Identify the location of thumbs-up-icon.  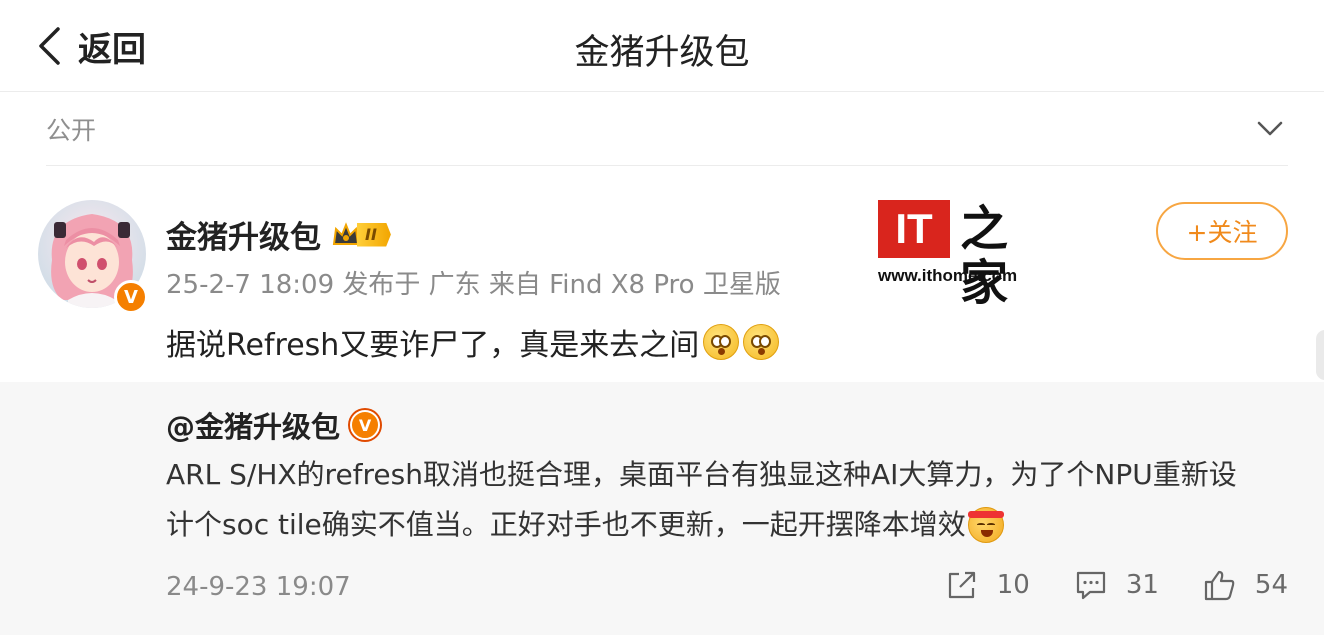
(1219, 585).